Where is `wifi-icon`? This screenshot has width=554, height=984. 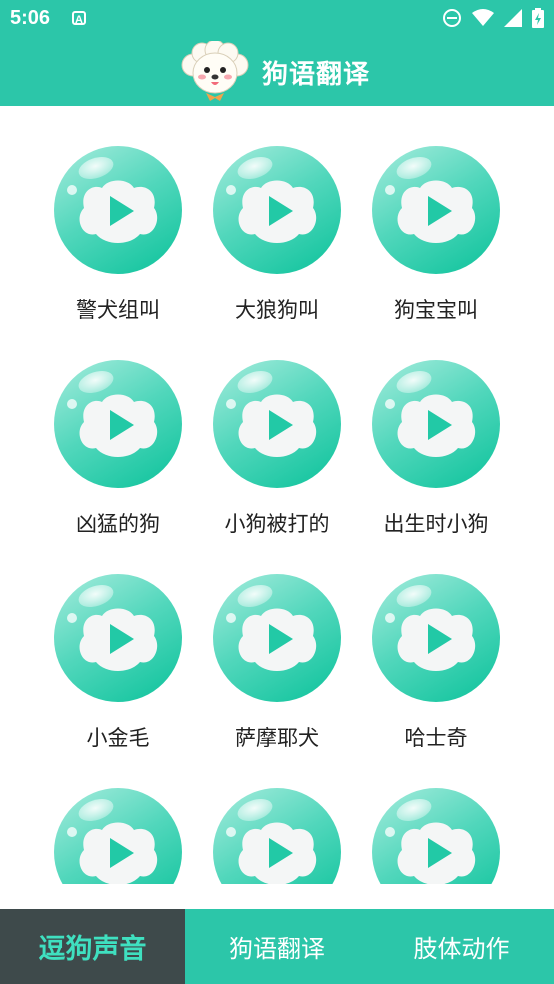 wifi-icon is located at coordinates (483, 17).